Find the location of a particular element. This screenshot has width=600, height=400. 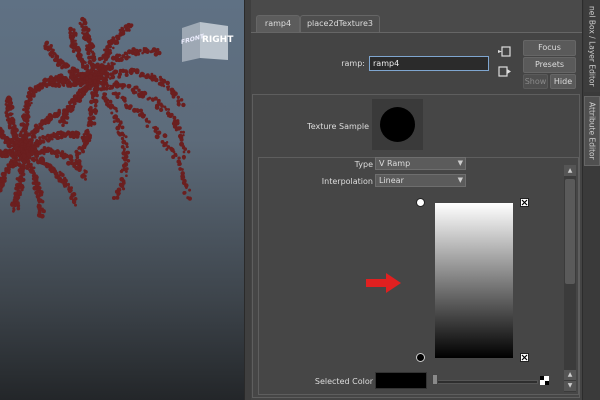

interpolation-dropdown: Linear ▼ is located at coordinates (420, 180).